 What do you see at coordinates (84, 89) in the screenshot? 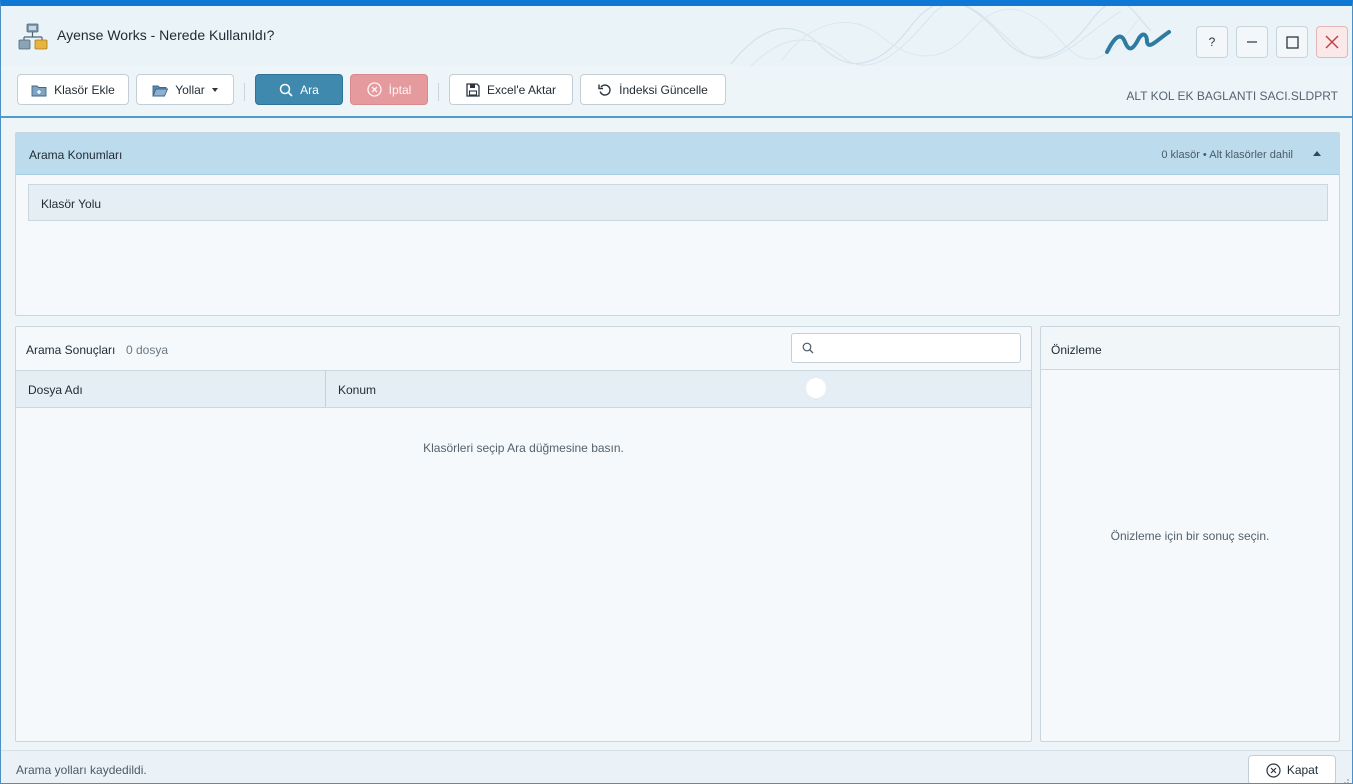
I see `add-folder-label: Klasör Ekle` at bounding box center [84, 89].